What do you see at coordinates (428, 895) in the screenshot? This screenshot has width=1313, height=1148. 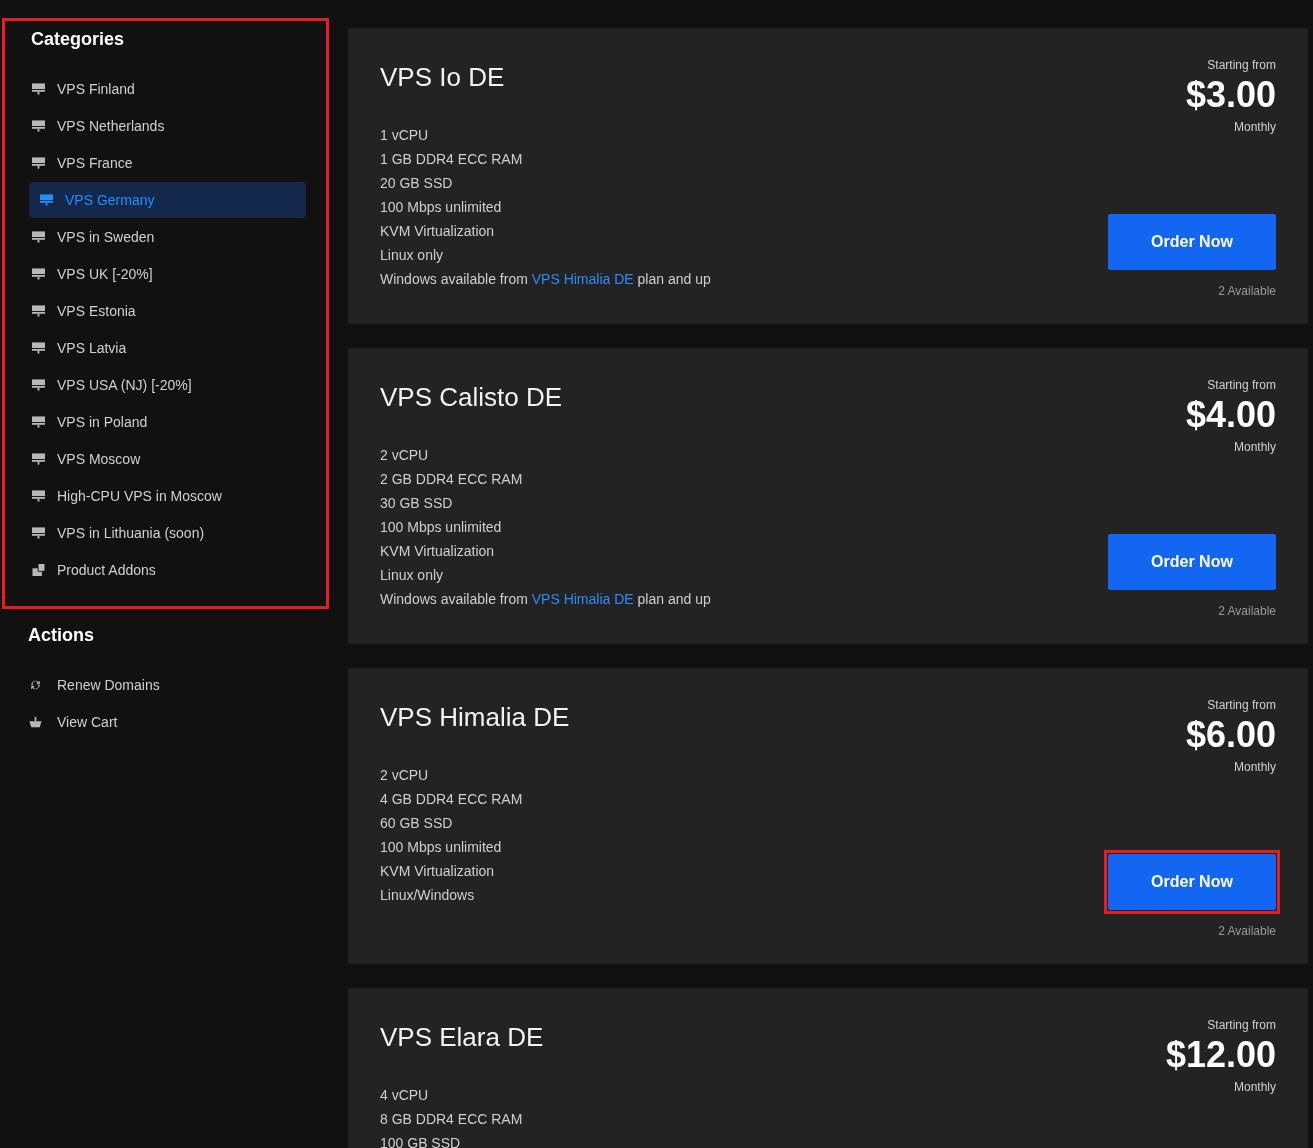 I see `feature-text: Linux/Windows` at bounding box center [428, 895].